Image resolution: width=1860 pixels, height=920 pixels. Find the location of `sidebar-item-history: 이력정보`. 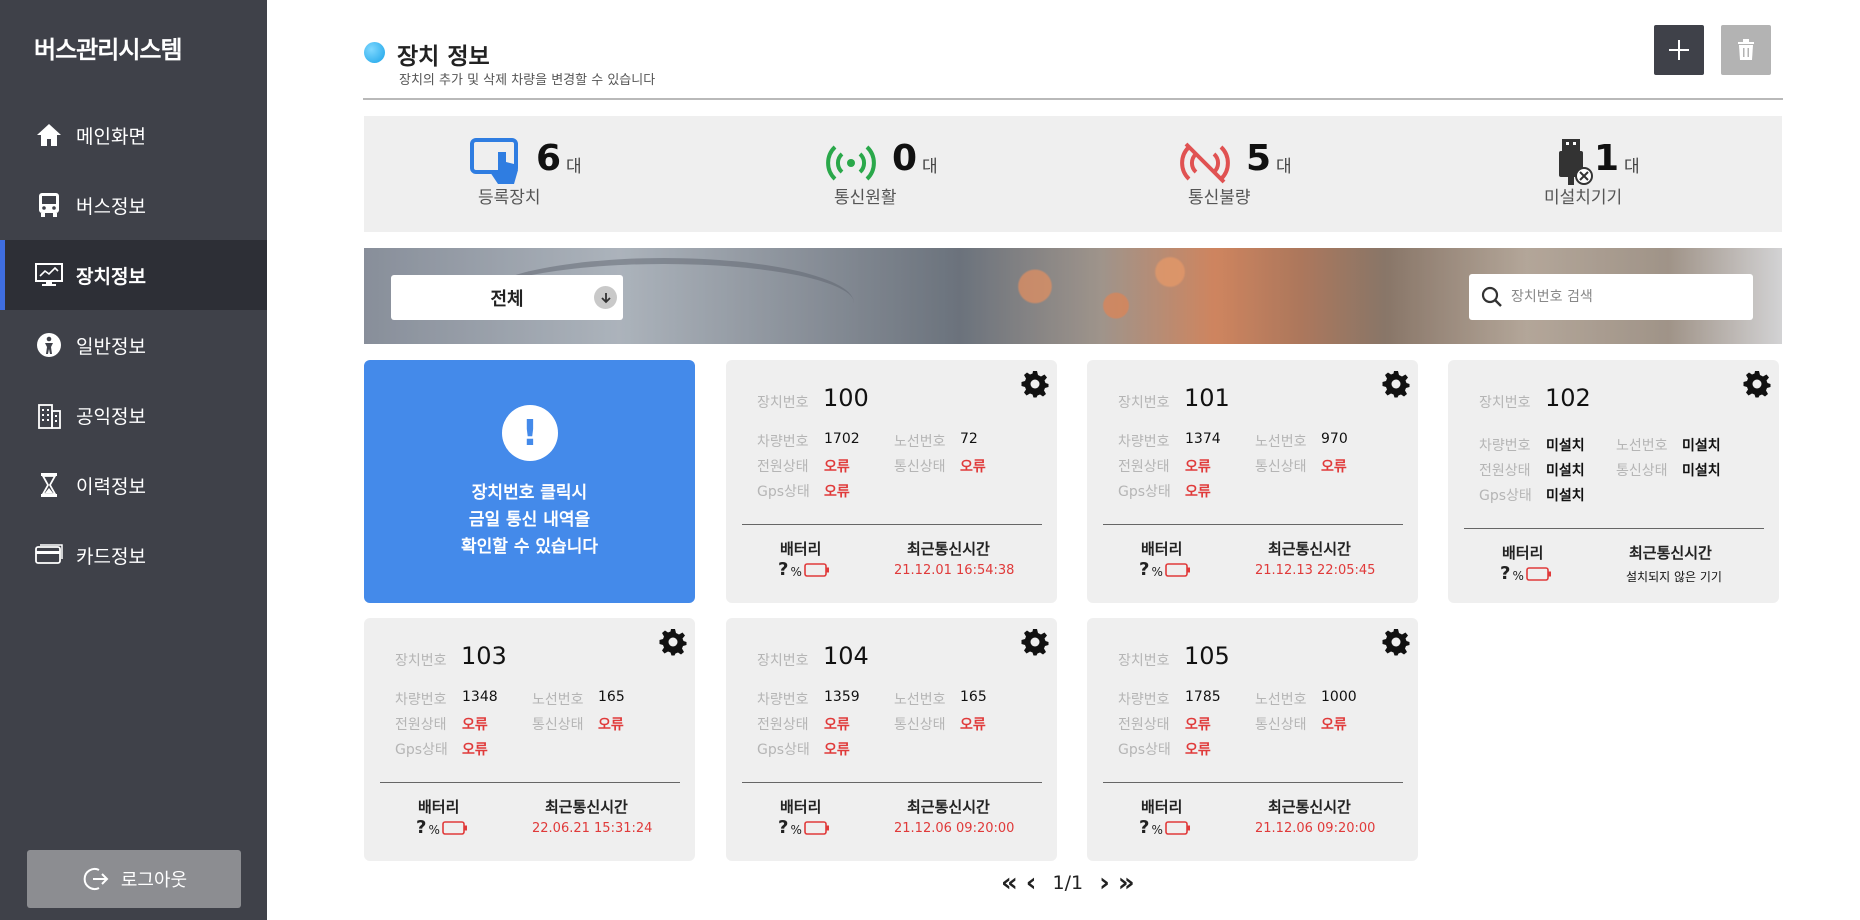

sidebar-item-history: 이력정보 is located at coordinates (133, 485).